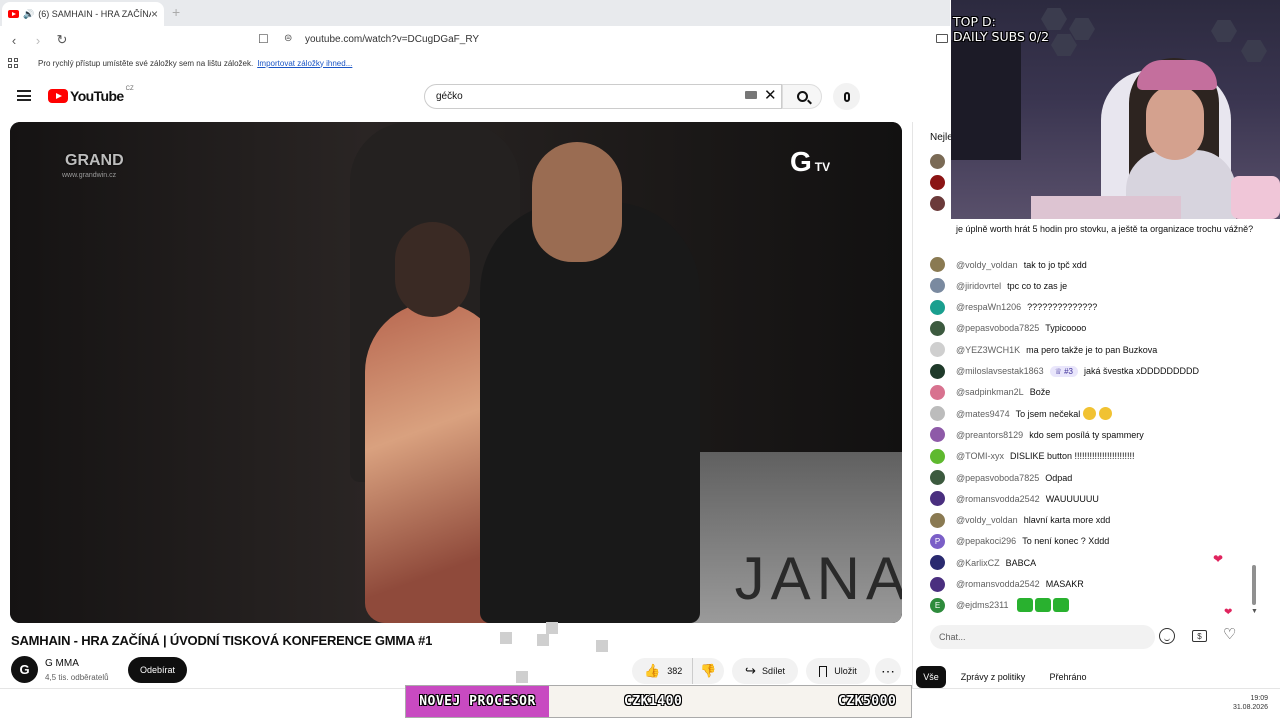 Image resolution: width=1280 pixels, height=720 pixels. Describe the element at coordinates (1167, 636) in the screenshot. I see `emoji-icon` at that location.